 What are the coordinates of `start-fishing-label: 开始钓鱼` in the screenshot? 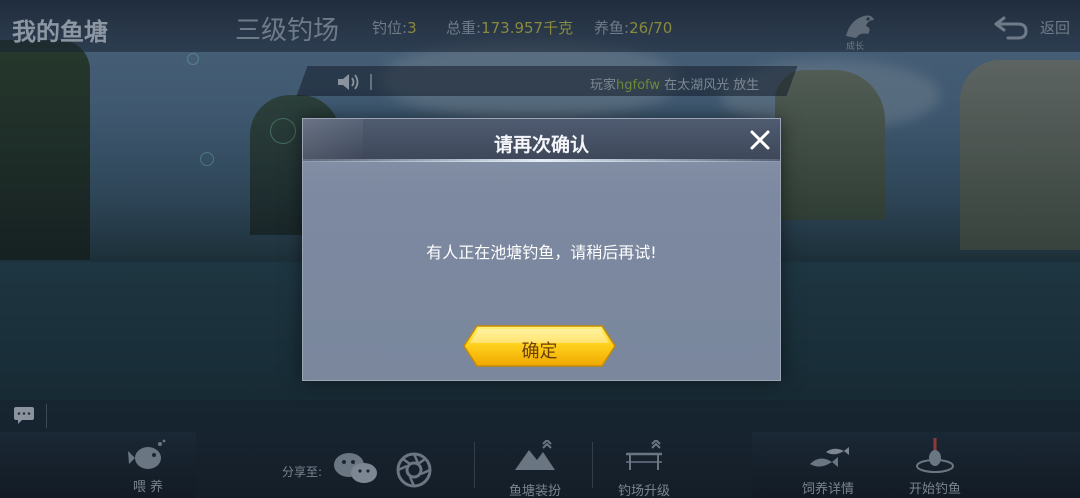 It's located at (934, 489).